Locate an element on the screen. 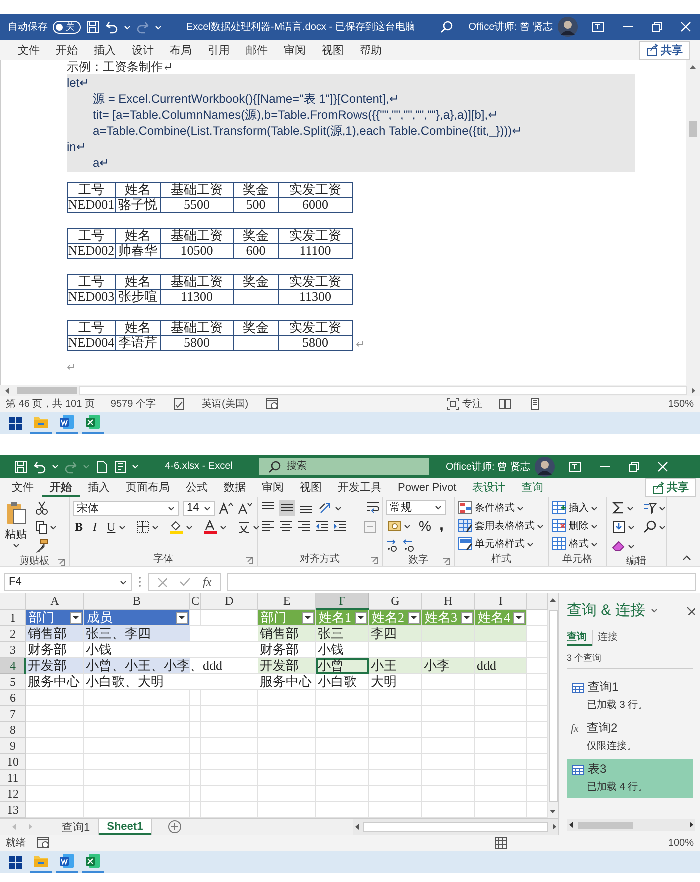  increase-decimal-icon is located at coordinates (392, 545).